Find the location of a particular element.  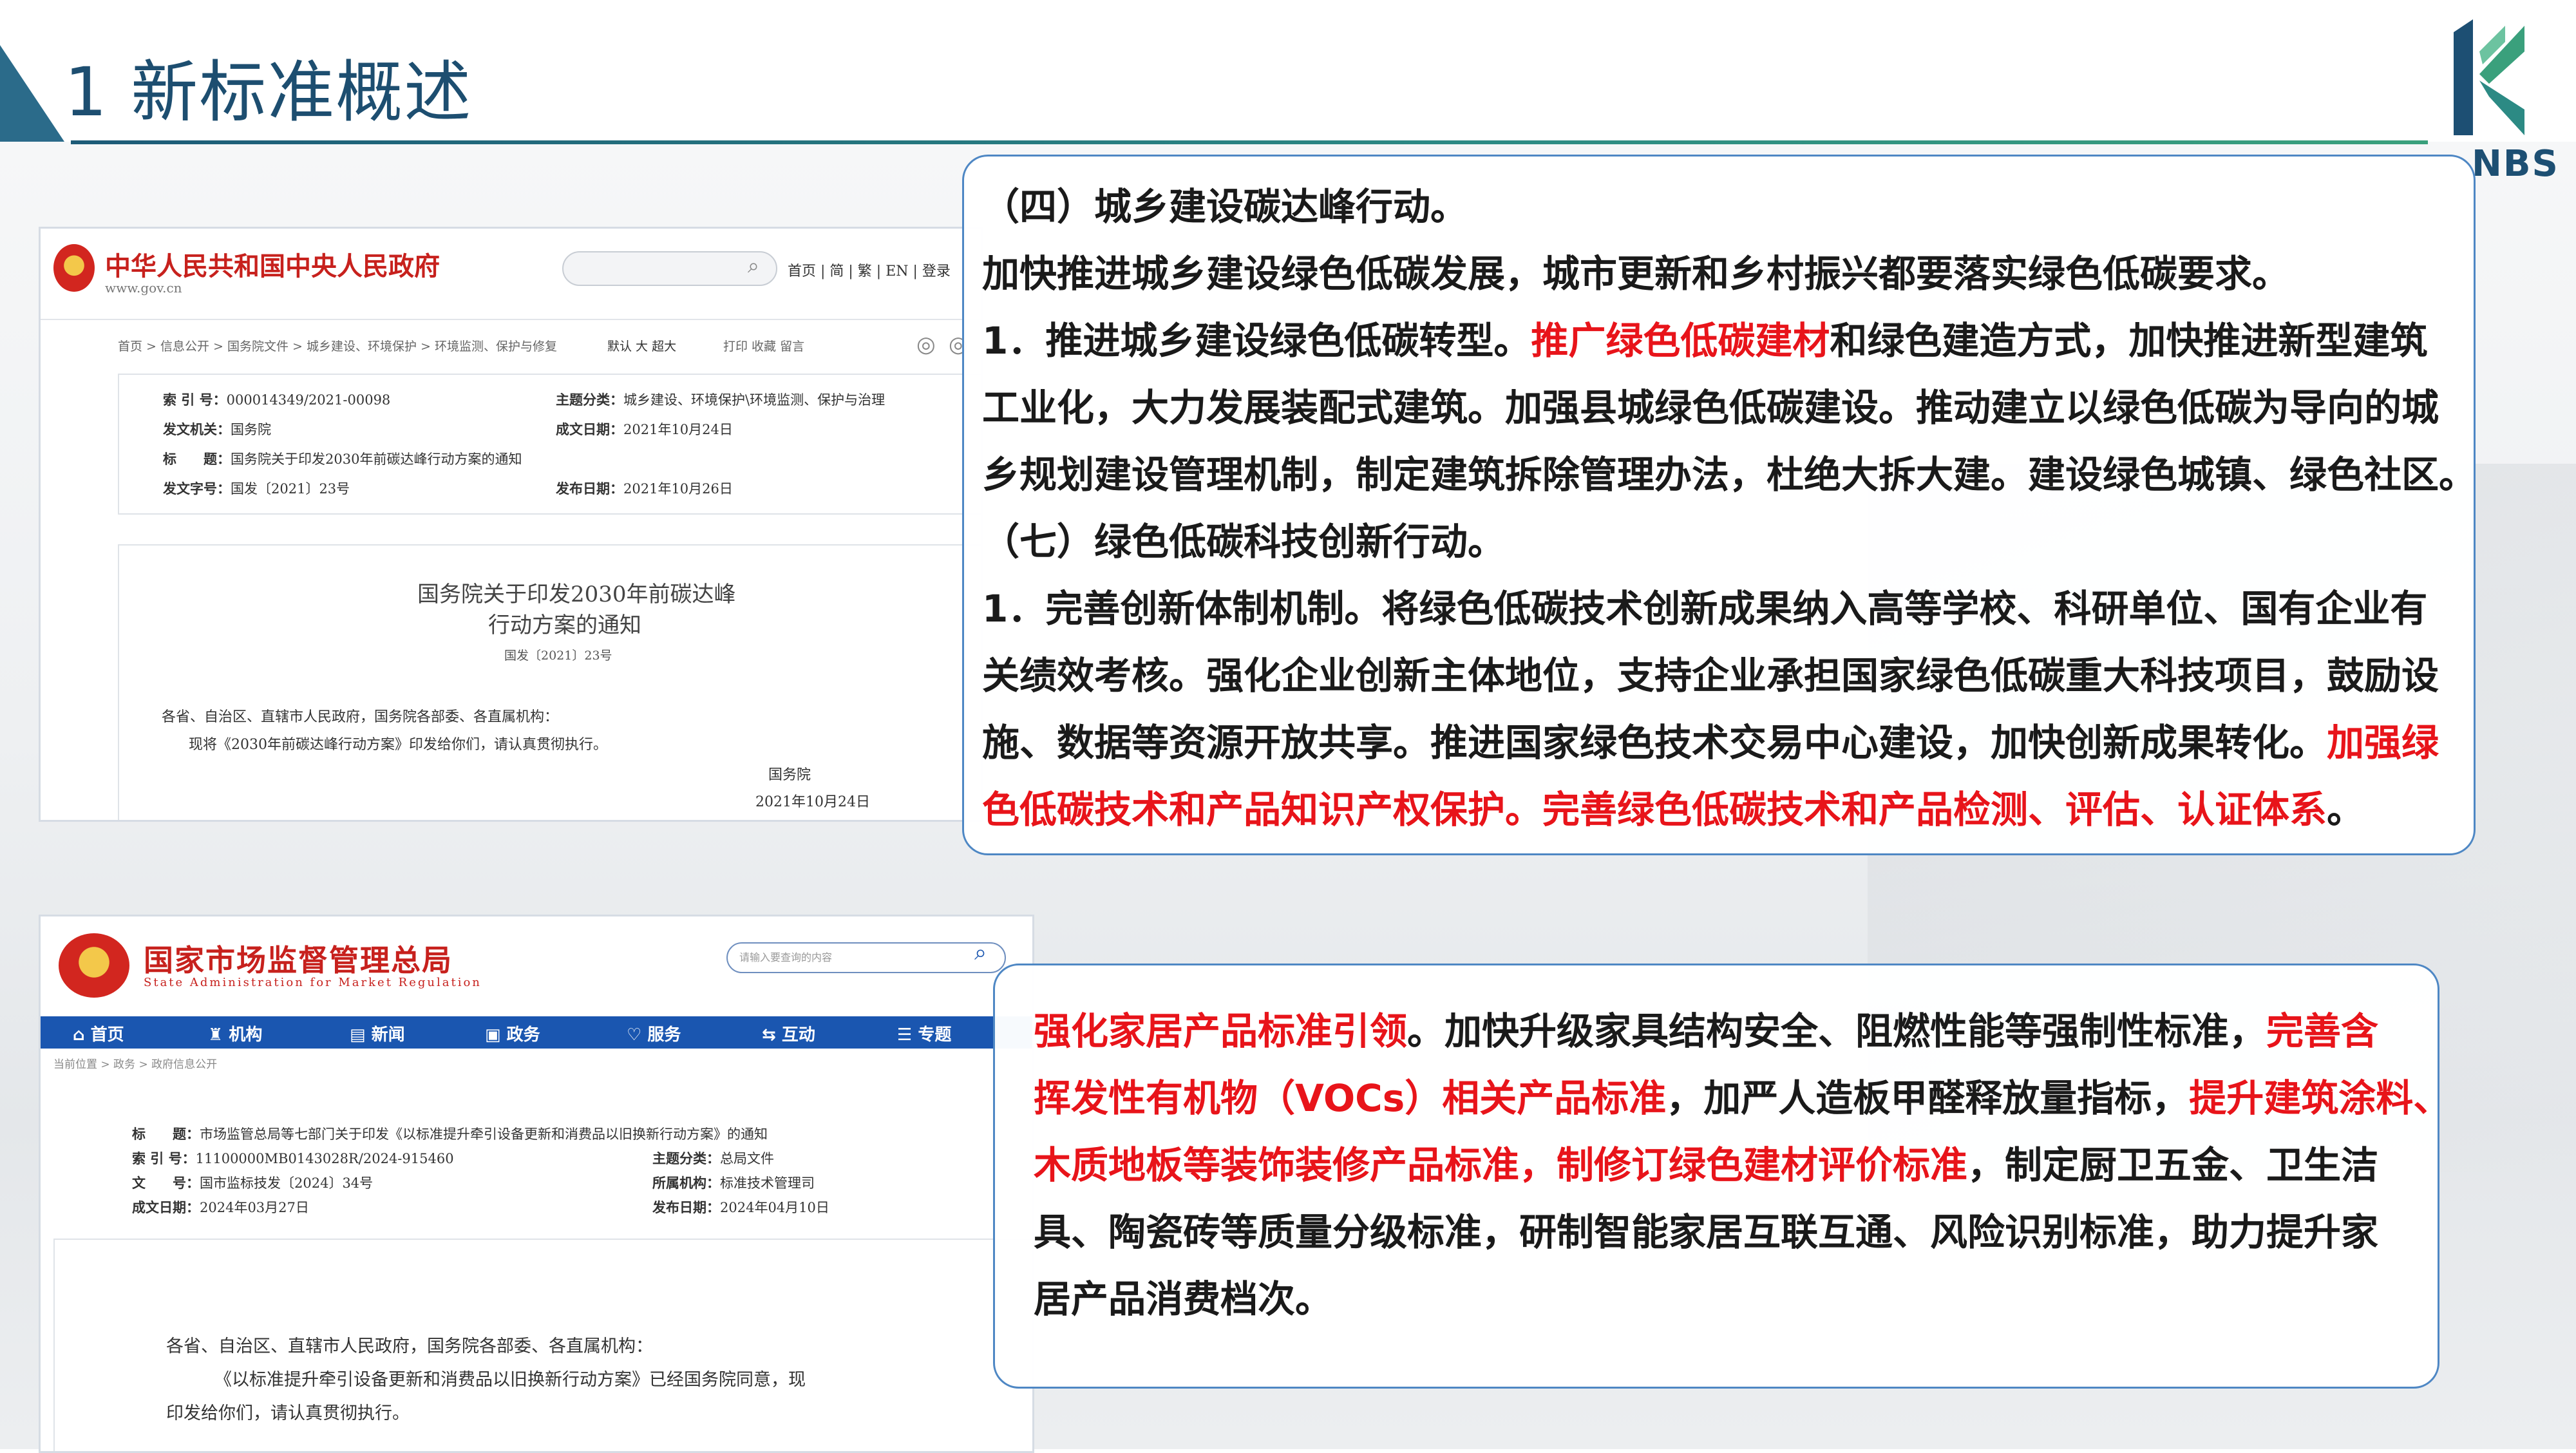

card2-line: 挥发性有机物（VOCs）相关产品标准，加严人造板甲醛释放量指标，提升建筑涂料、 is located at coordinates (1742, 1098).